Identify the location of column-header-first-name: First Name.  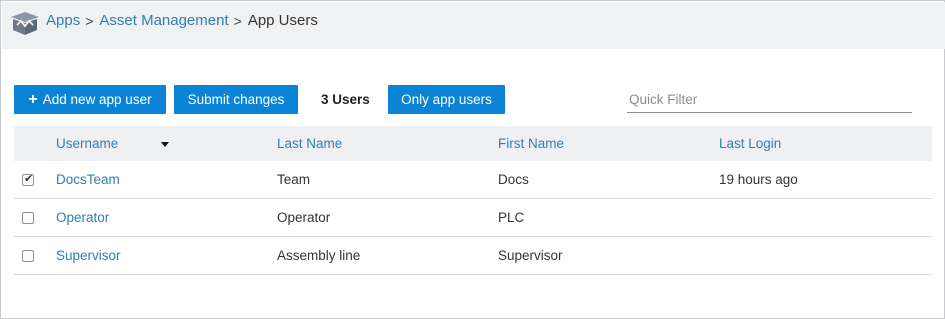
(531, 143).